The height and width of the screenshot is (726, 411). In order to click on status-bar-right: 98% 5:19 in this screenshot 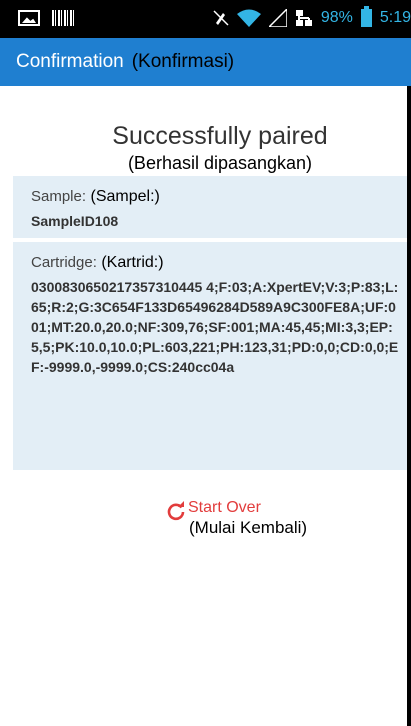, I will do `click(312, 16)`.